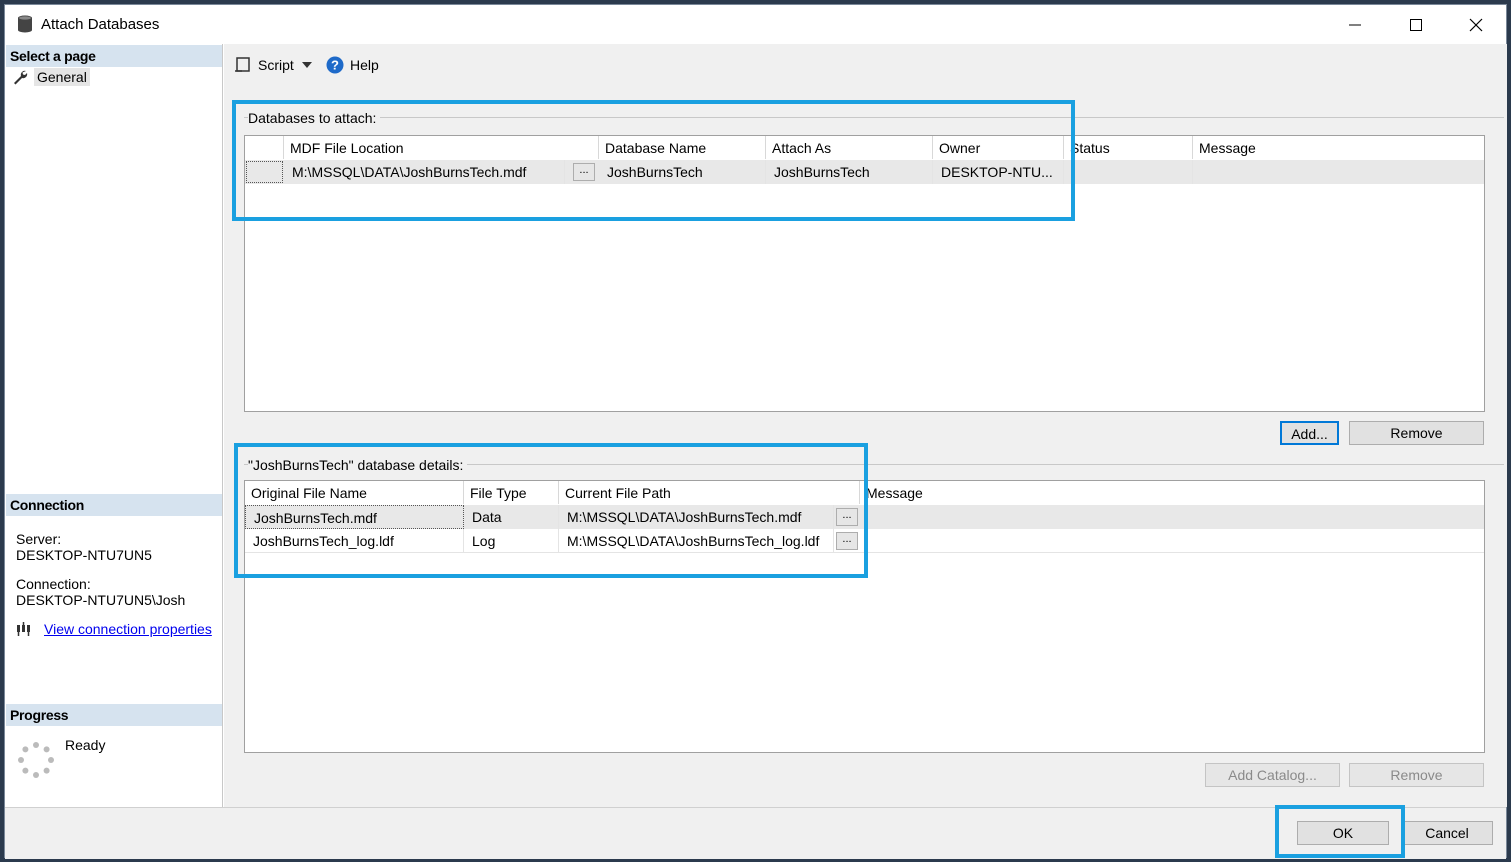 This screenshot has height=862, width=1511. Describe the element at coordinates (682, 147) in the screenshot. I see `column-database-name: Database Name` at that location.